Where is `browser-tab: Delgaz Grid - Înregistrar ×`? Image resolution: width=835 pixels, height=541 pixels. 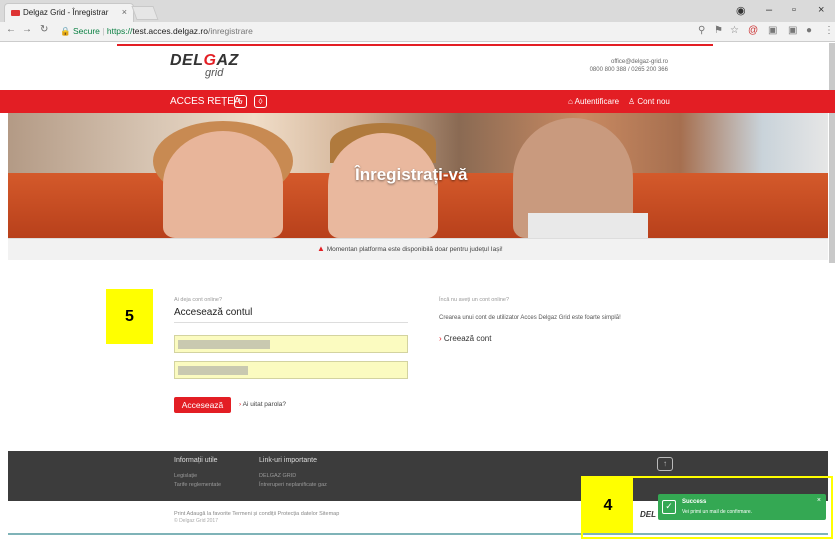 browser-tab: Delgaz Grid - Înregistrar × is located at coordinates (69, 12).